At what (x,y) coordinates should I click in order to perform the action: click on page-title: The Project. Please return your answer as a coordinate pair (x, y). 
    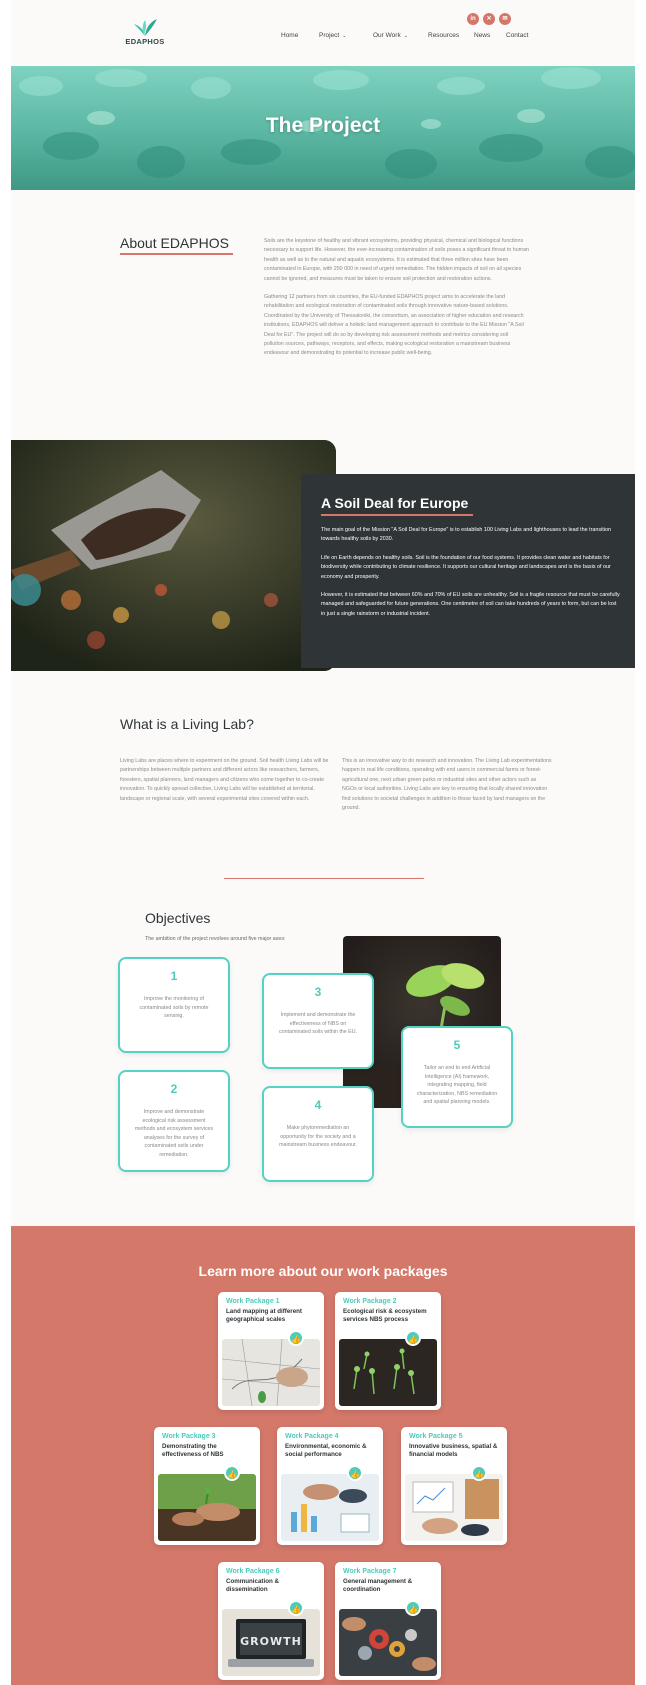
    Looking at the image, I should click on (323, 125).